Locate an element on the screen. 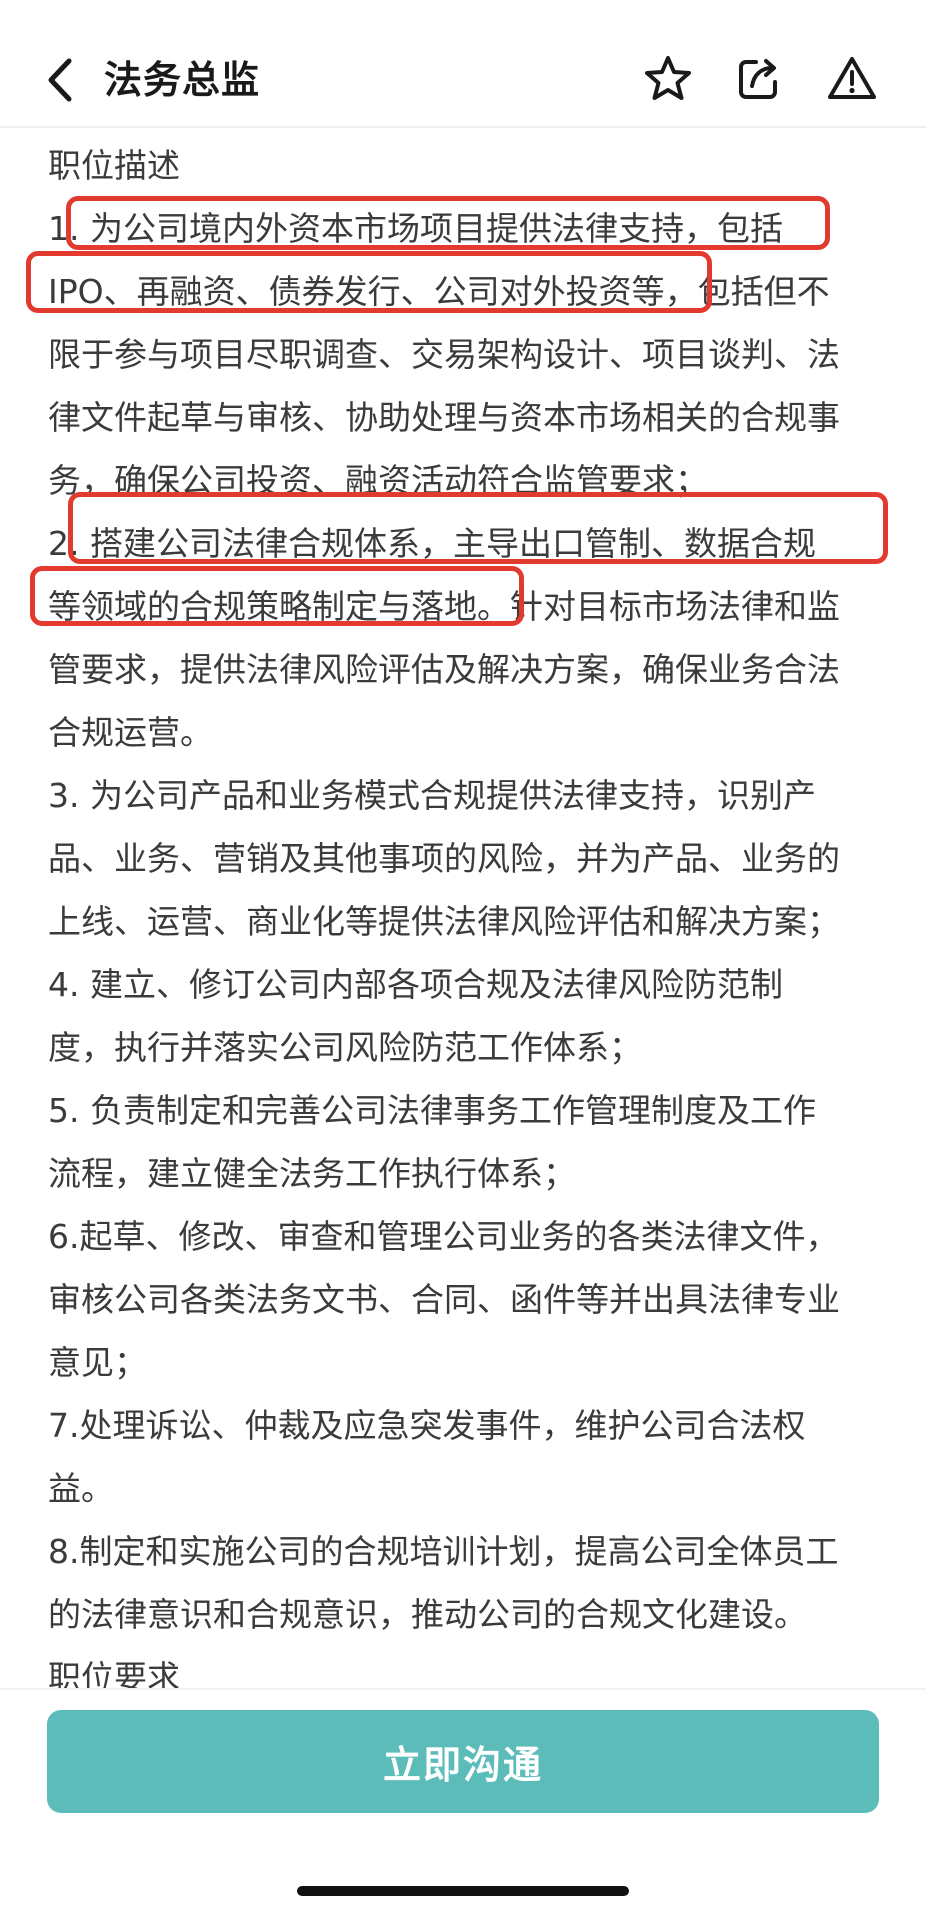  alert-icon is located at coordinates (852, 78).